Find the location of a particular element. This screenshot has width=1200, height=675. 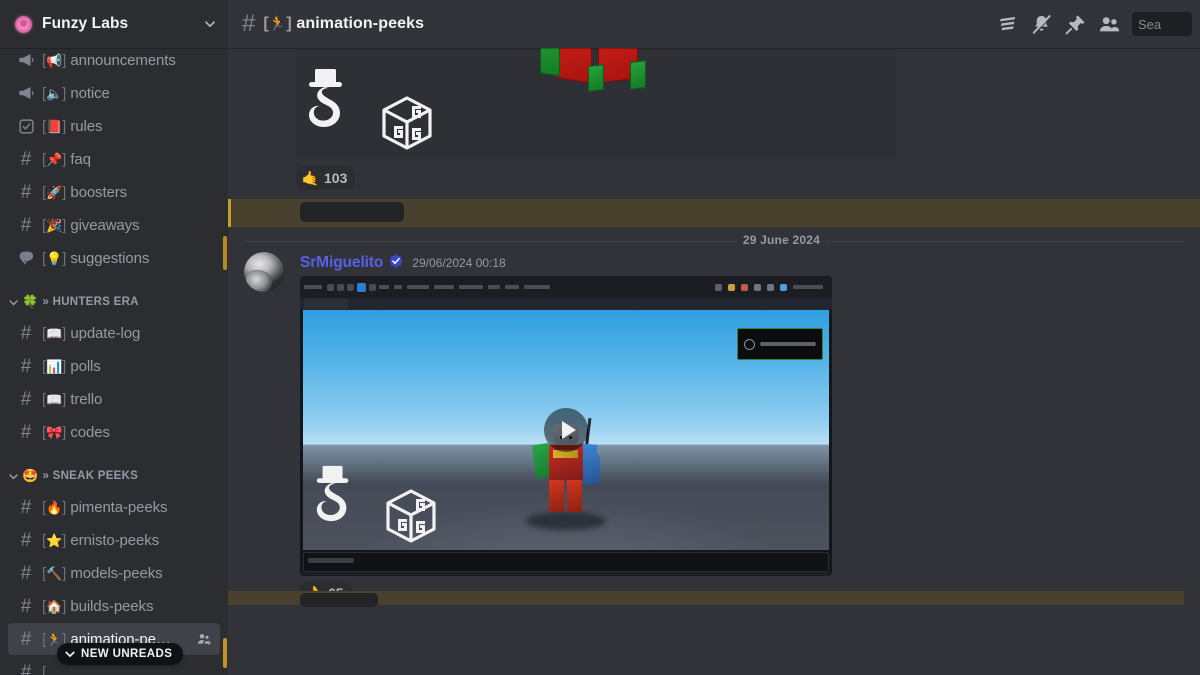

category-label: » HUNTERS ERA is located at coordinates (90, 302).